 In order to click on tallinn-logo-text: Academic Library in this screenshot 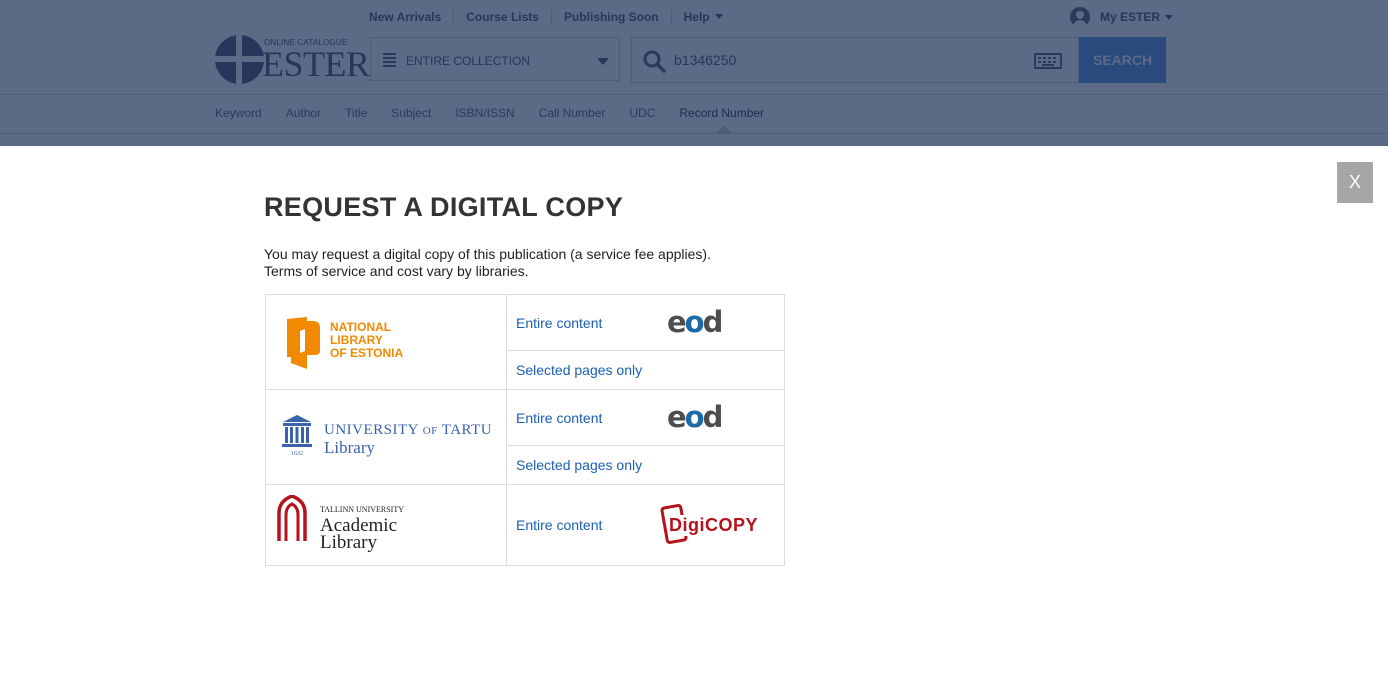, I will do `click(358, 534)`.